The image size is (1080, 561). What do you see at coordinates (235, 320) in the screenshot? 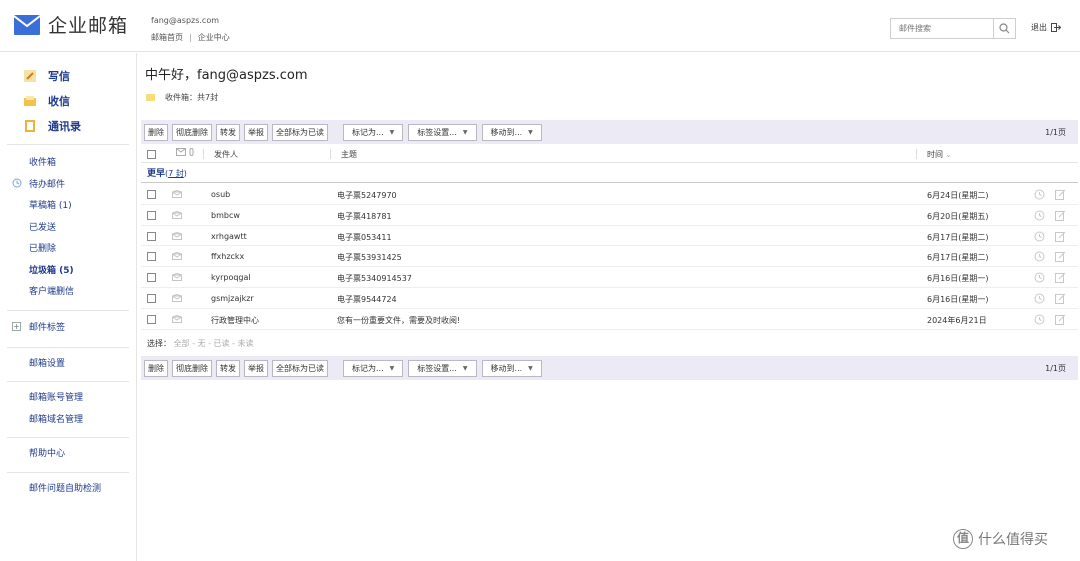
I see `mail-sender: 行政管理中心` at bounding box center [235, 320].